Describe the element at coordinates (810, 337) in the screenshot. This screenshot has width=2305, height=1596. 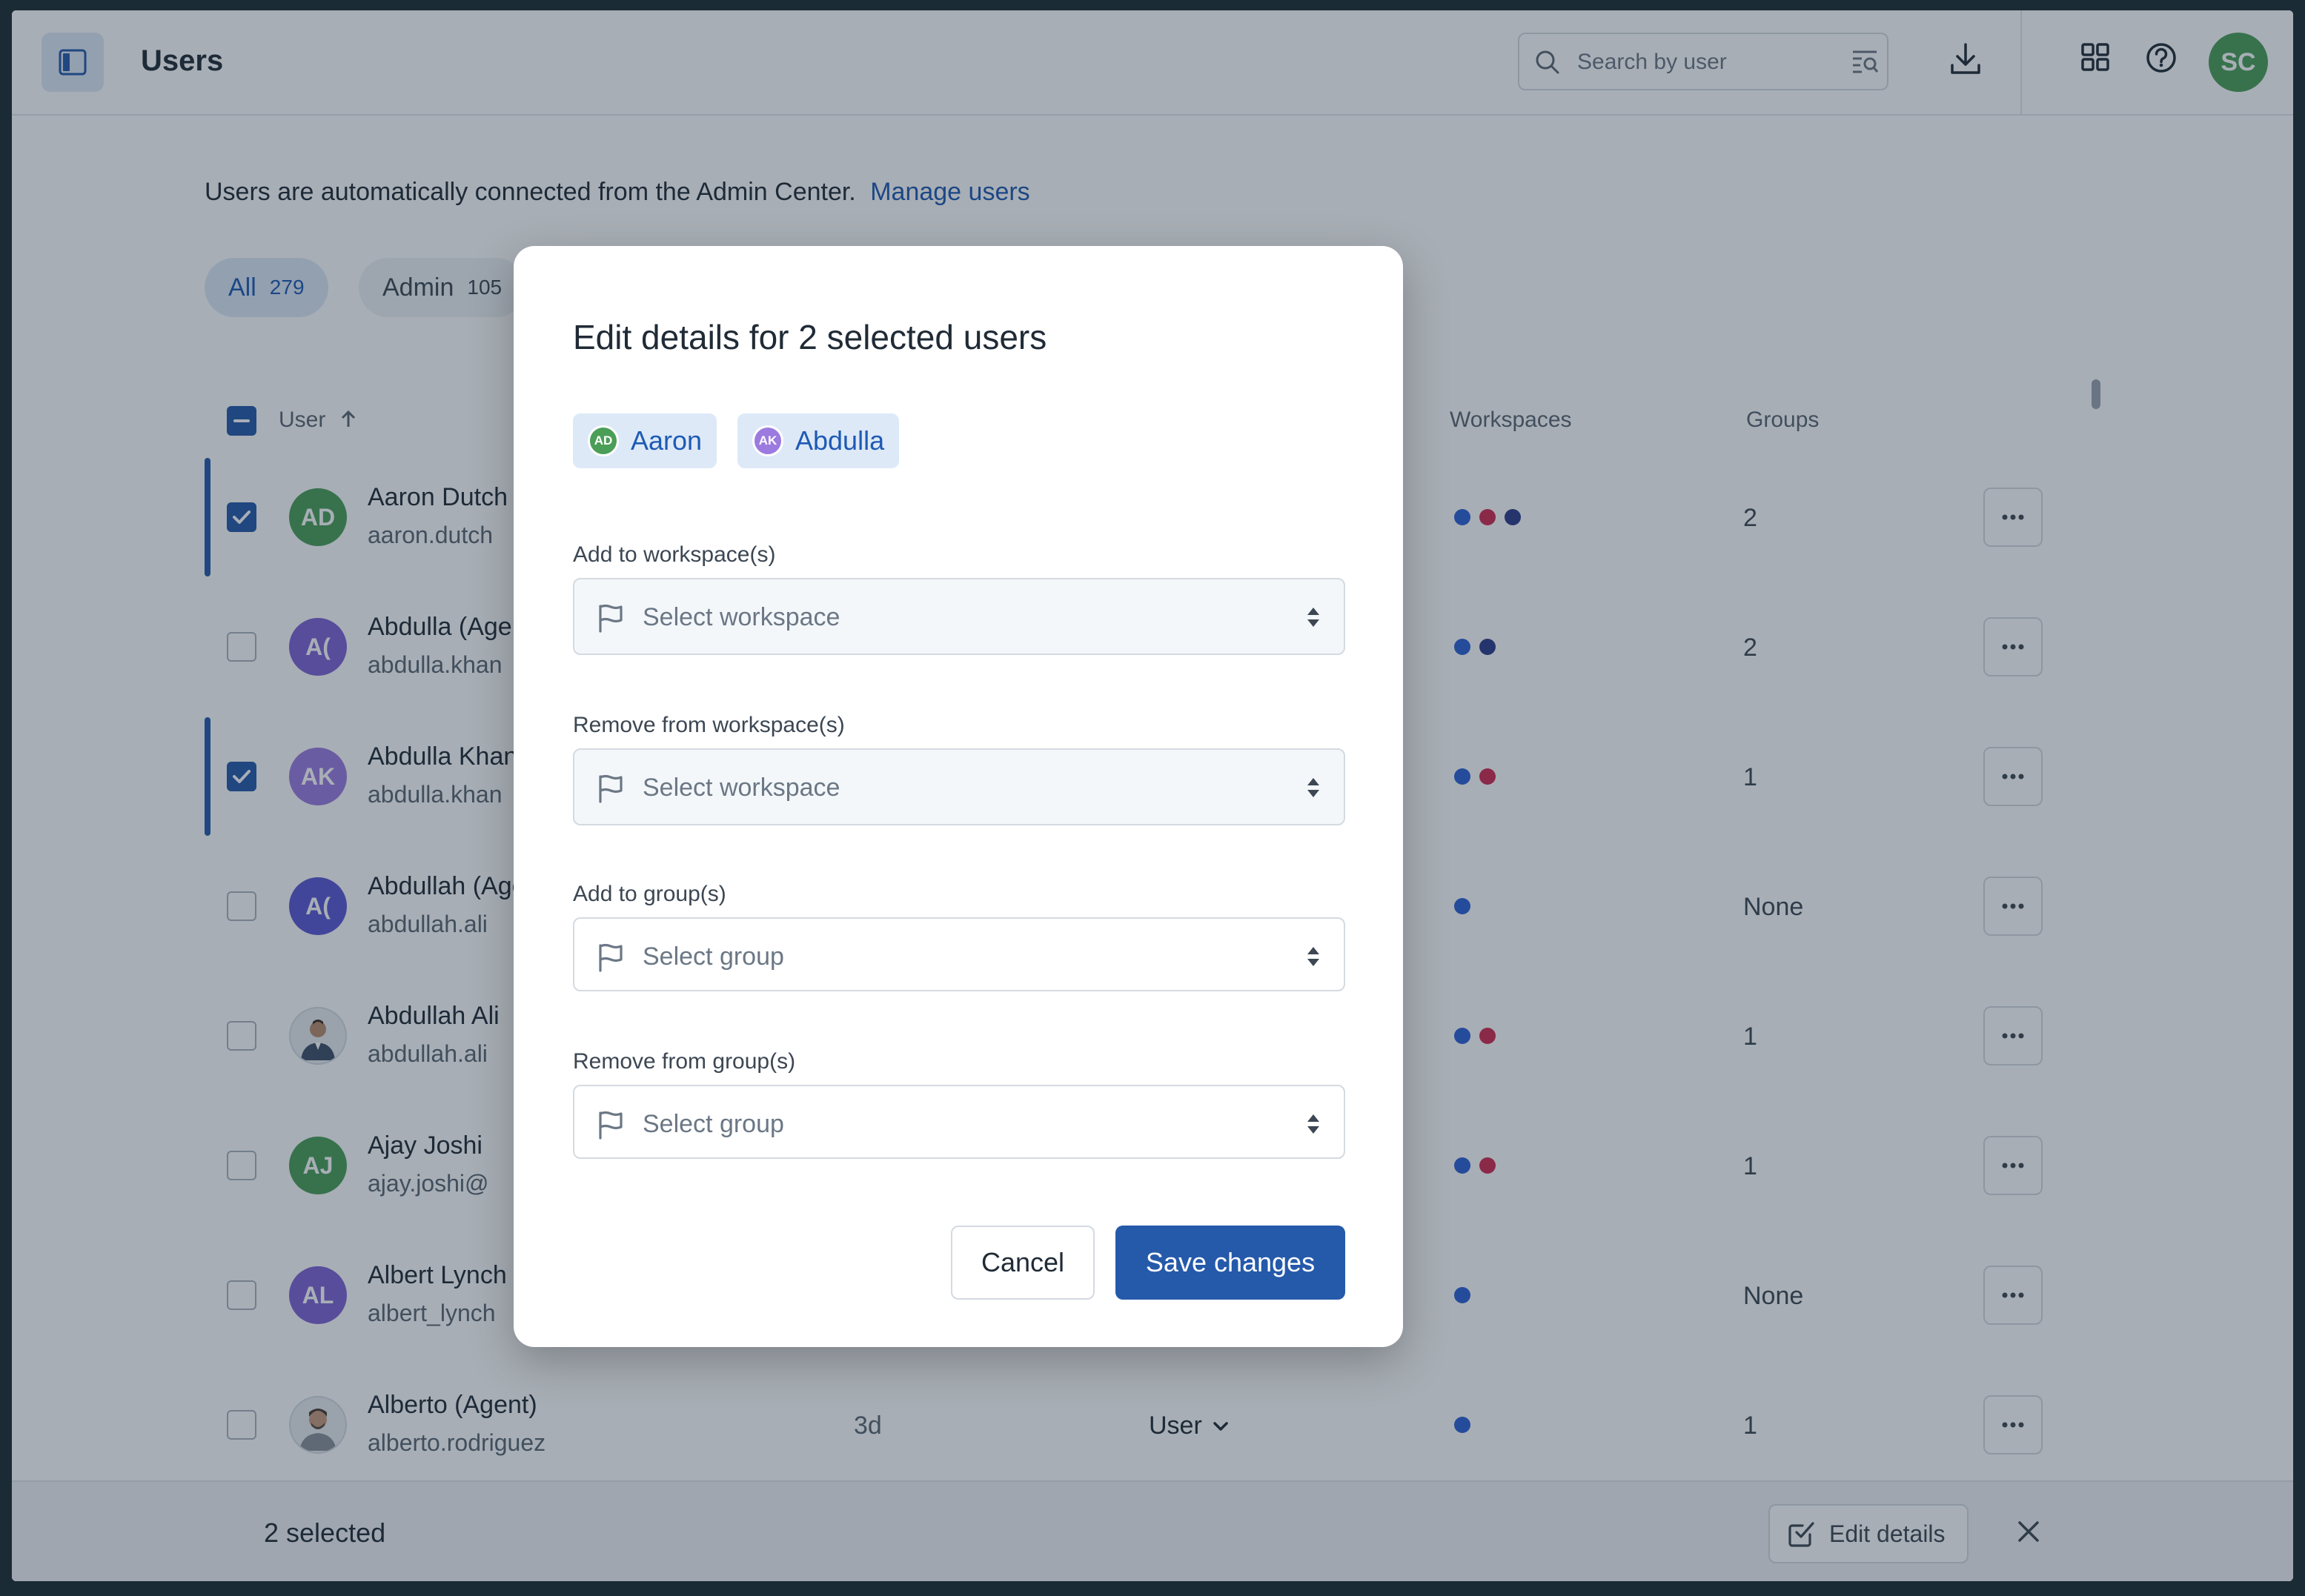
I see `modal-title: Edit details for 2 selected users` at that location.